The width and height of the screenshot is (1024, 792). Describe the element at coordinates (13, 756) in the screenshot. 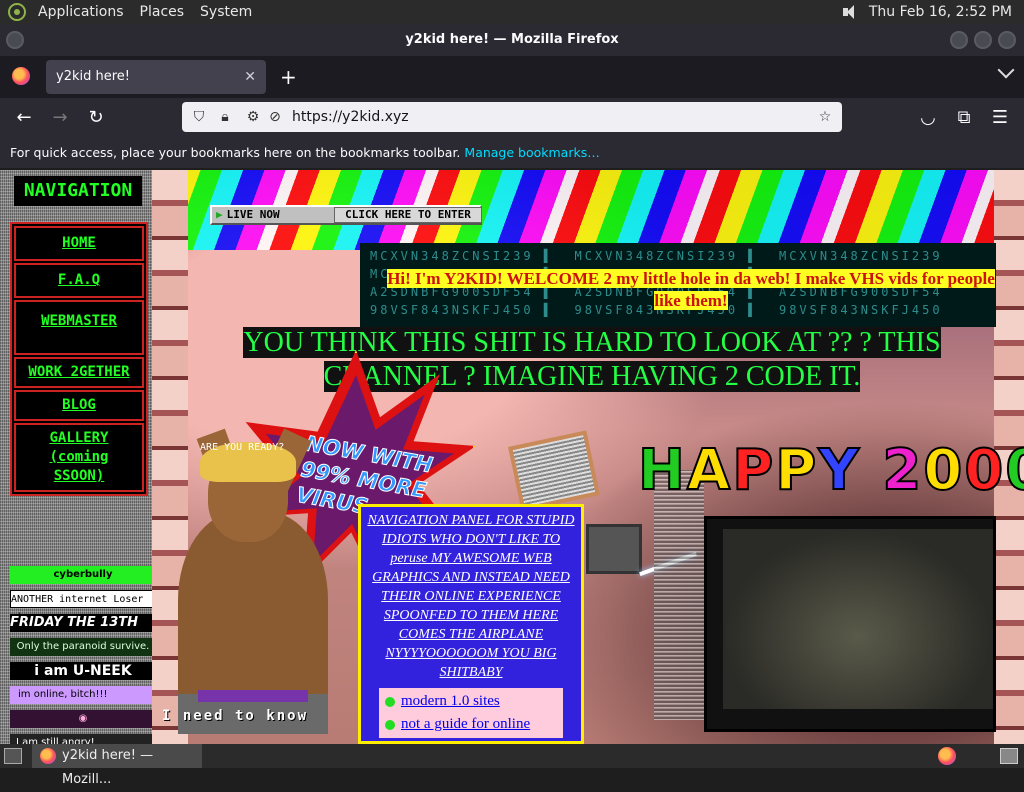

I see `show-desktop-icon` at that location.